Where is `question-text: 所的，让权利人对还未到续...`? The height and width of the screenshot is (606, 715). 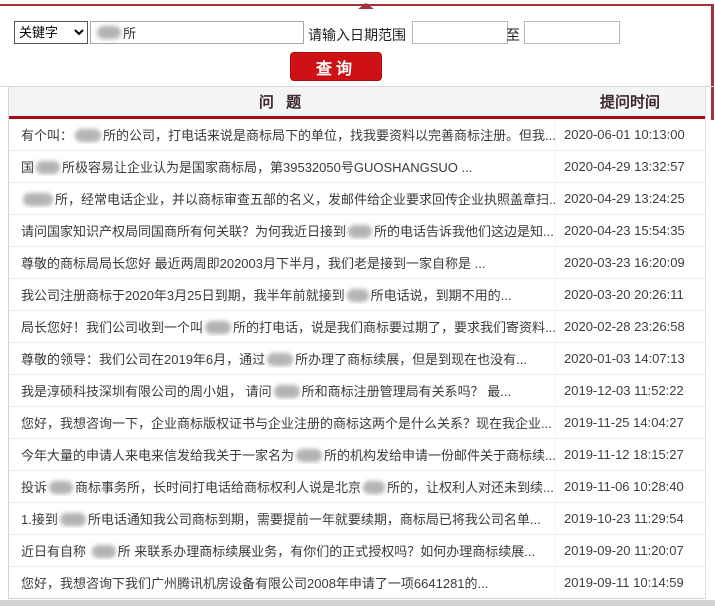
question-text: 所的，让权利人对还未到续... is located at coordinates (470, 487).